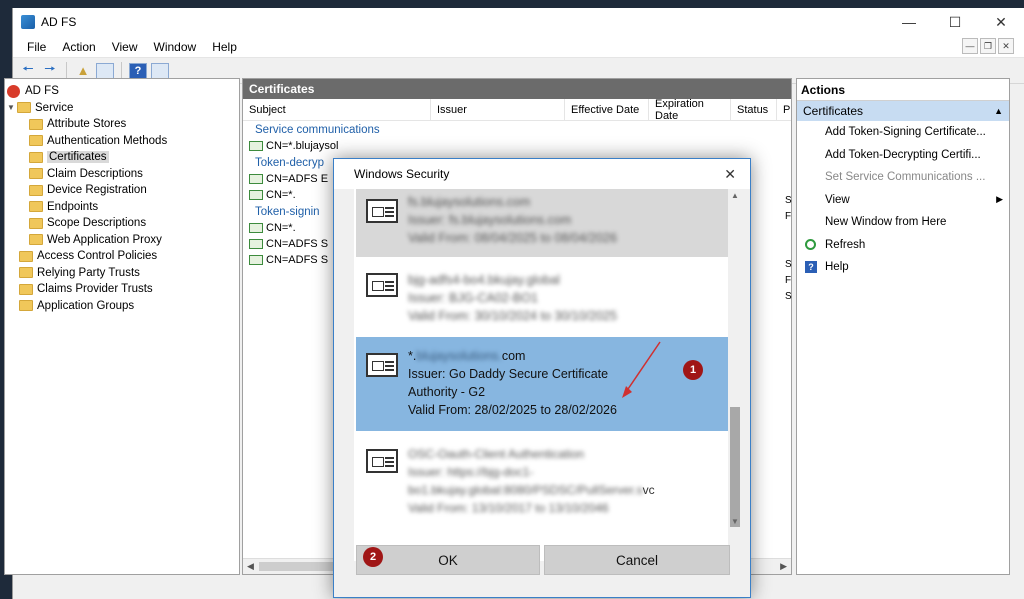  What do you see at coordinates (903, 200) in the screenshot?
I see `action-view: View ▶` at bounding box center [903, 200].